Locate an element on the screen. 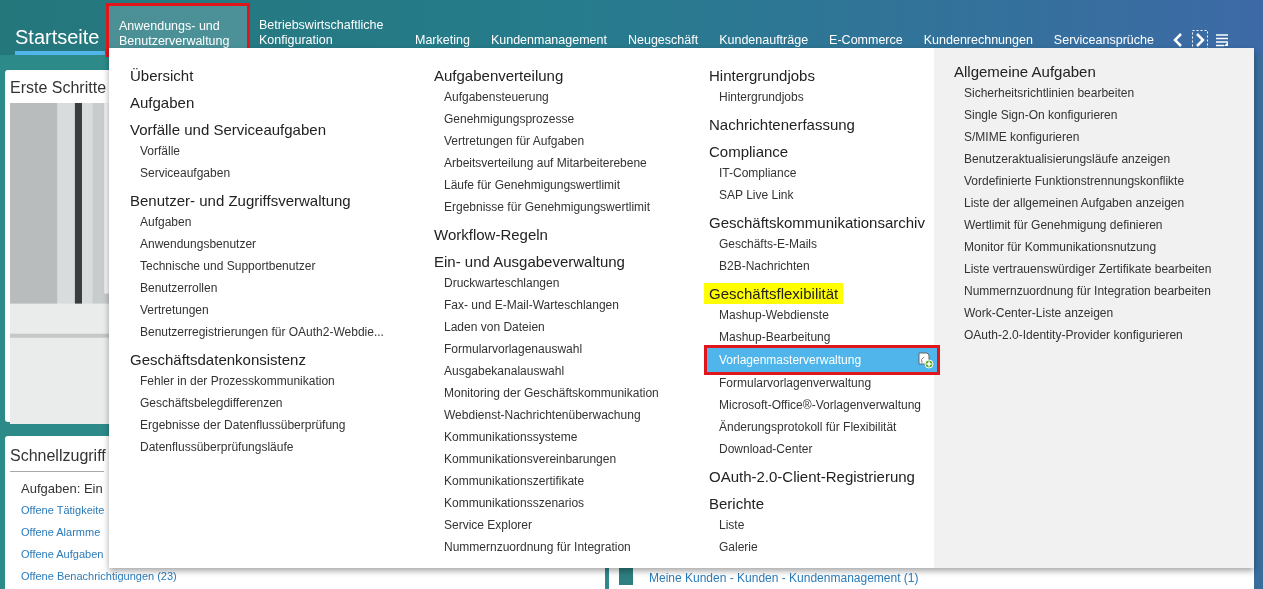 Image resolution: width=1263 pixels, height=589 pixels. menu-item: Vorfälle is located at coordinates (271, 151).